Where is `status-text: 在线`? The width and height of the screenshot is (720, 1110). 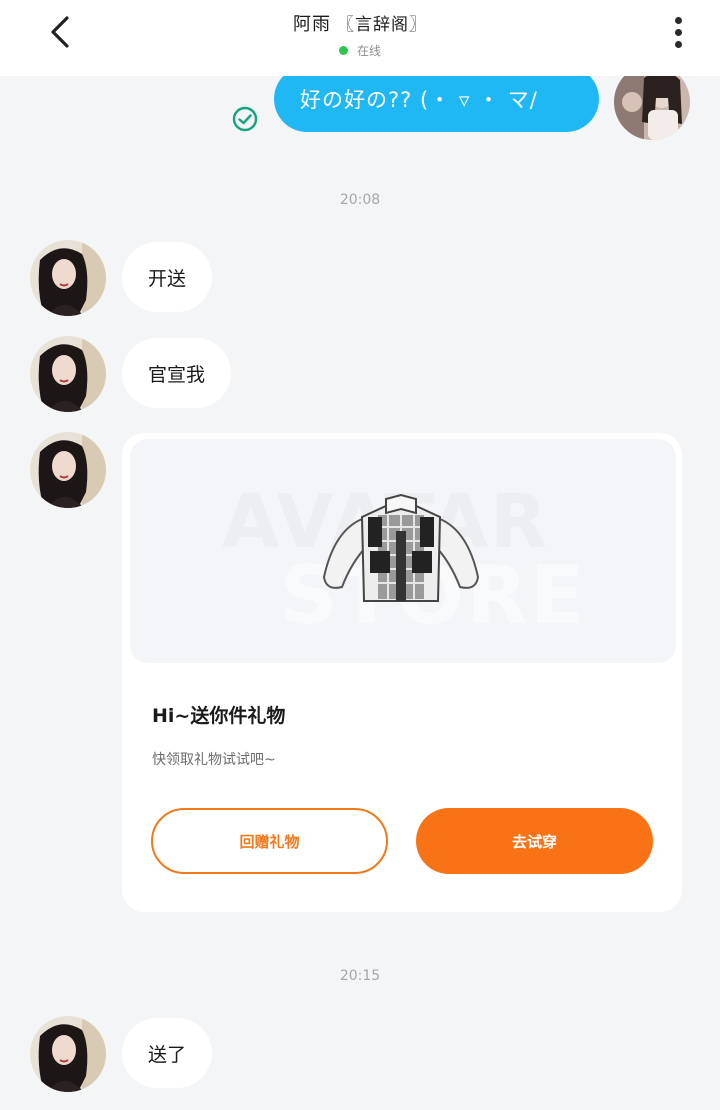
status-text: 在线 is located at coordinates (368, 51).